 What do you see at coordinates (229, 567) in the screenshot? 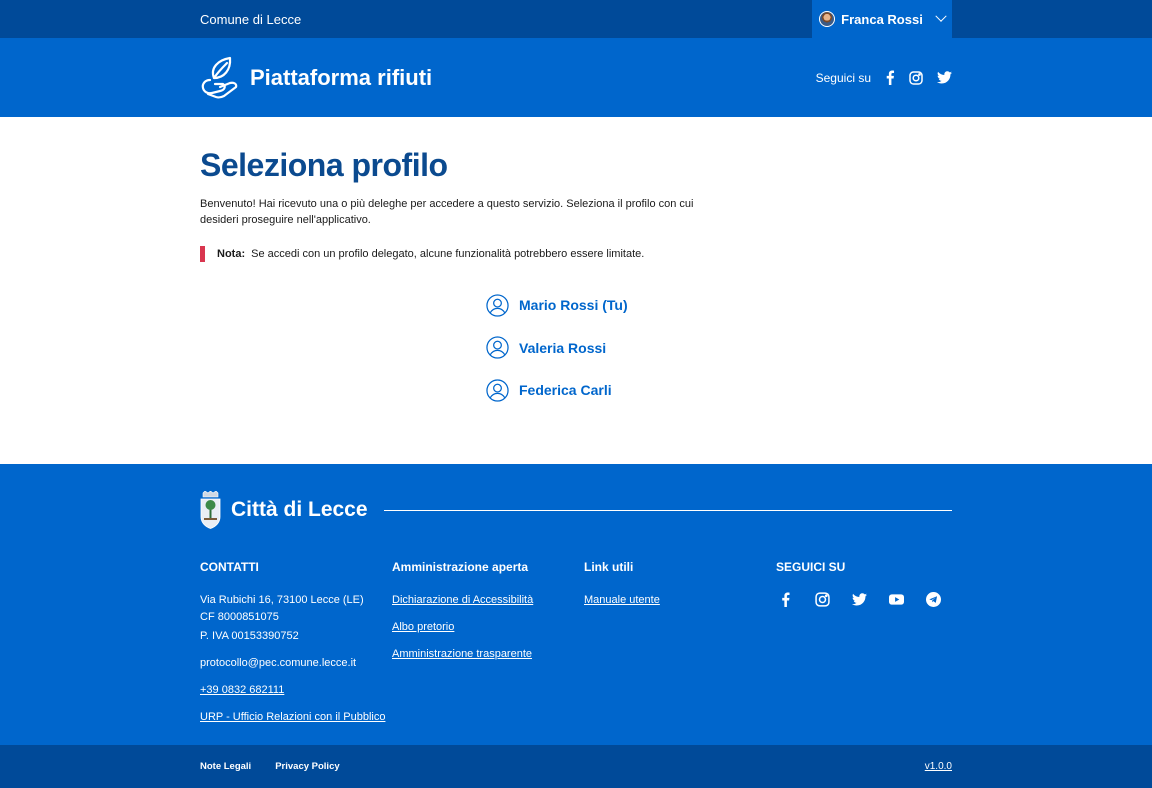
I see `contacts-heading: CONTATTI` at bounding box center [229, 567].